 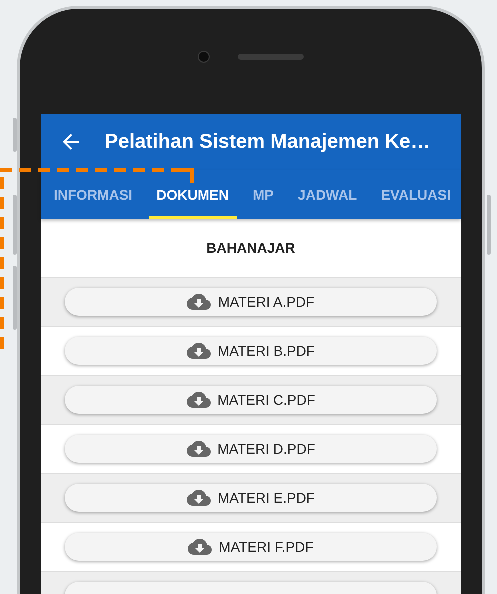 What do you see at coordinates (251, 547) in the screenshot?
I see `download-button: MATERI F.PDF` at bounding box center [251, 547].